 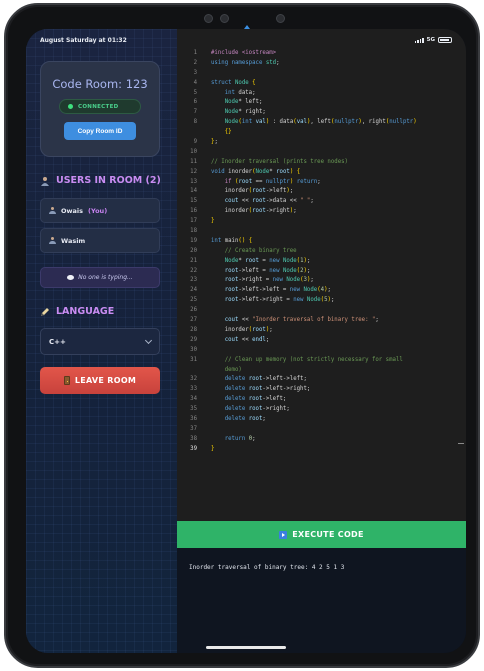 I want to click on code-line: 30, so click(x=321, y=351).